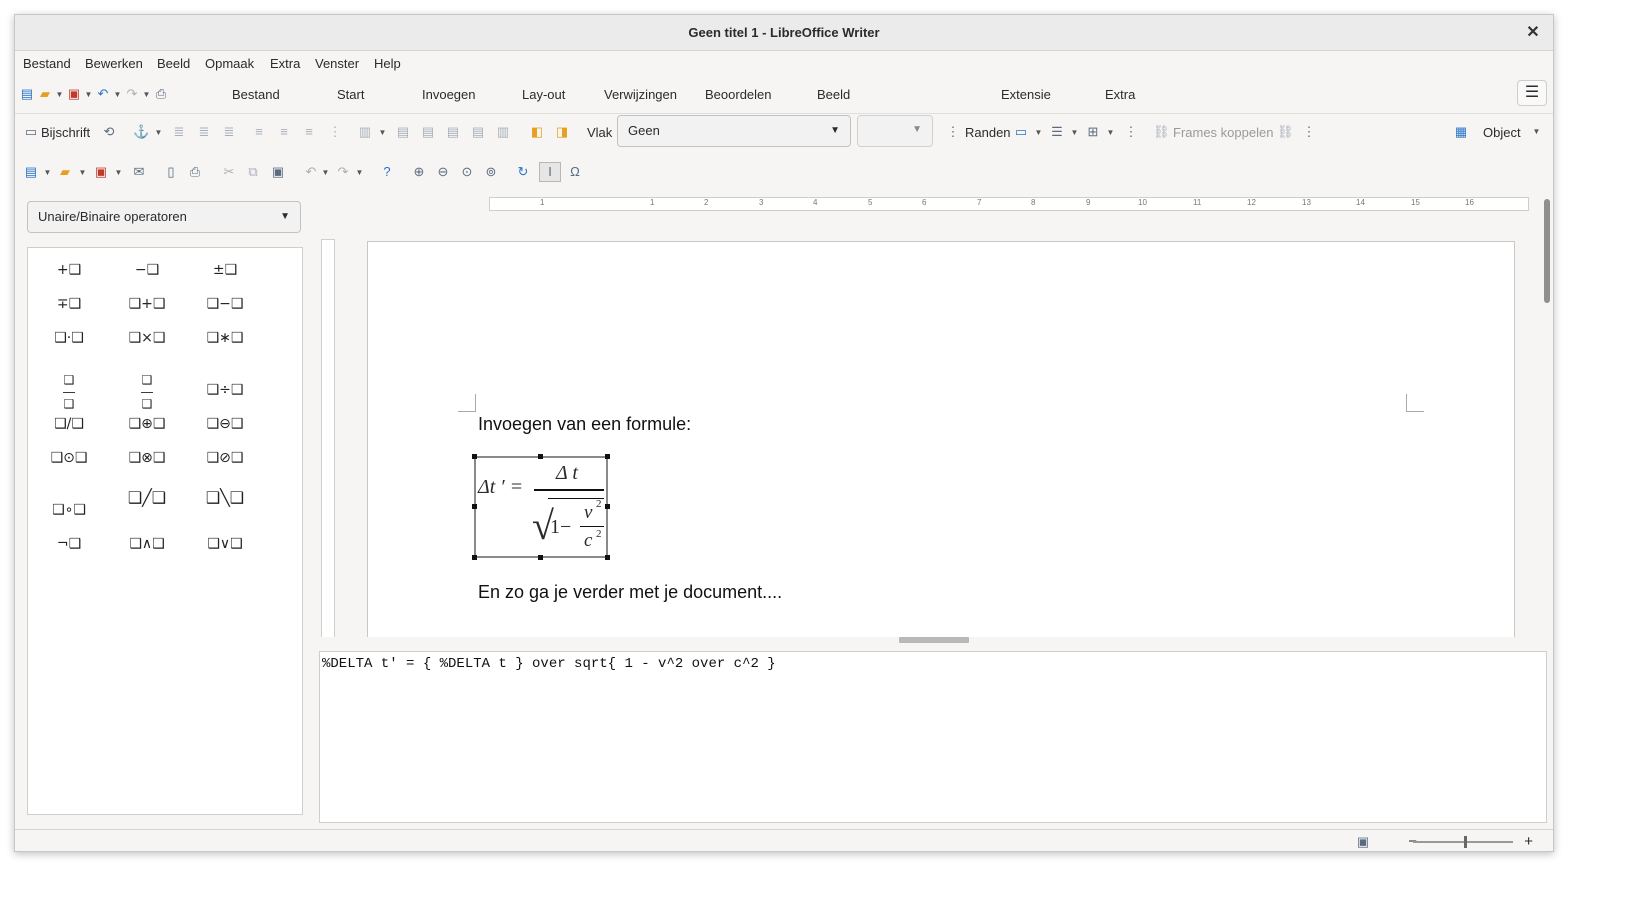 The image size is (1630, 898). I want to click on borders-dropdown-icon: ▼, so click(1110, 132).